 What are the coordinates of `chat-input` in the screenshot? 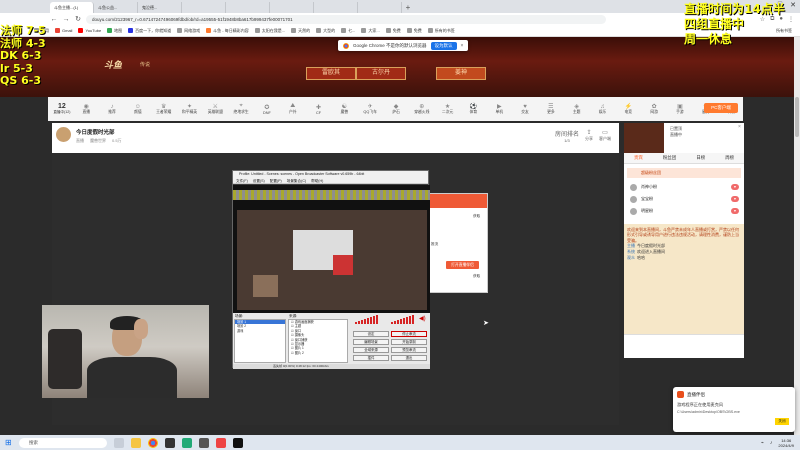 It's located at (684, 346).